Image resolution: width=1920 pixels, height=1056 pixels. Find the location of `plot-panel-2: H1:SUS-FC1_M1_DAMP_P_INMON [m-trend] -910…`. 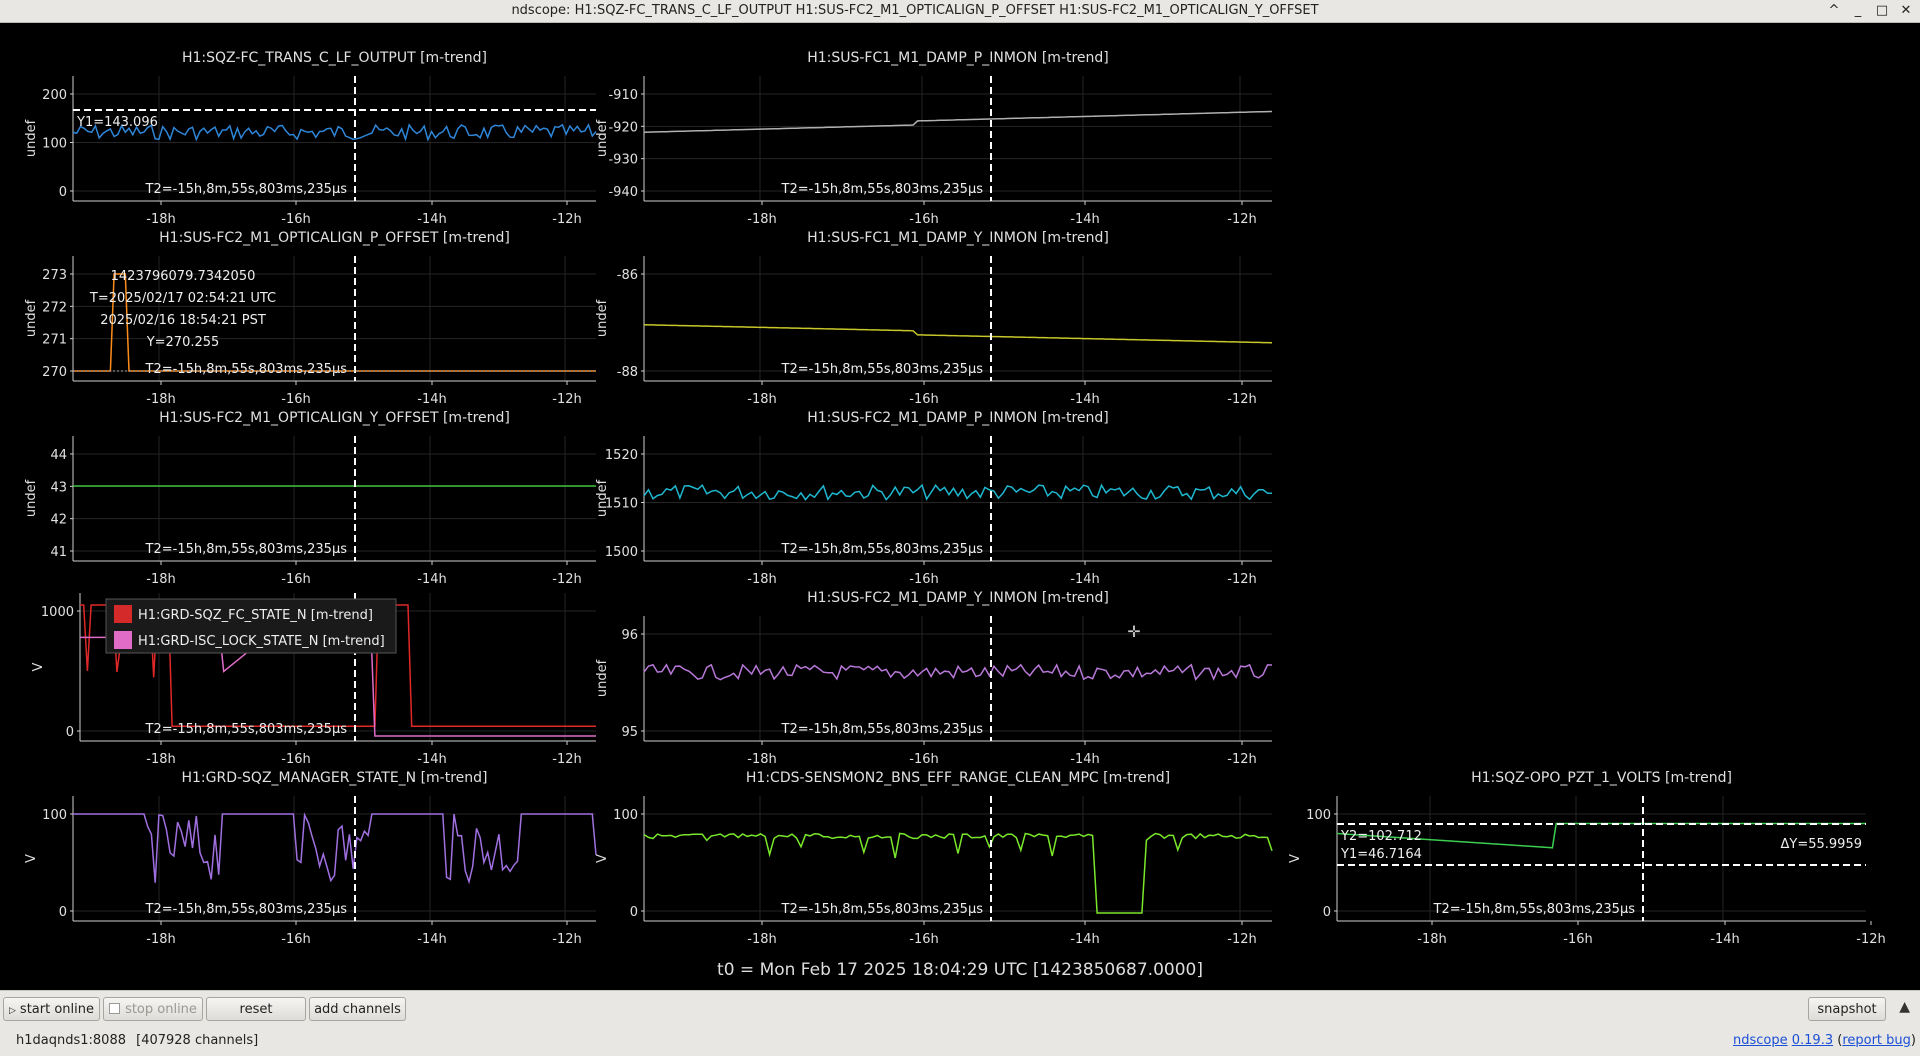

plot-panel-2: H1:SUS-FC1_M1_DAMP_P_INMON [m-trend] -910… is located at coordinates (934, 138).